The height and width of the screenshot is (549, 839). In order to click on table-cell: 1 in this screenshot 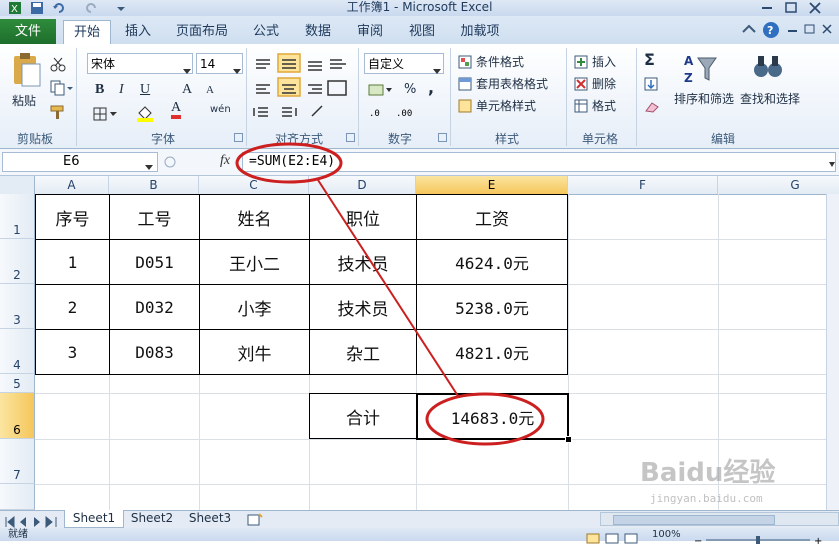, I will do `click(72, 262)`.